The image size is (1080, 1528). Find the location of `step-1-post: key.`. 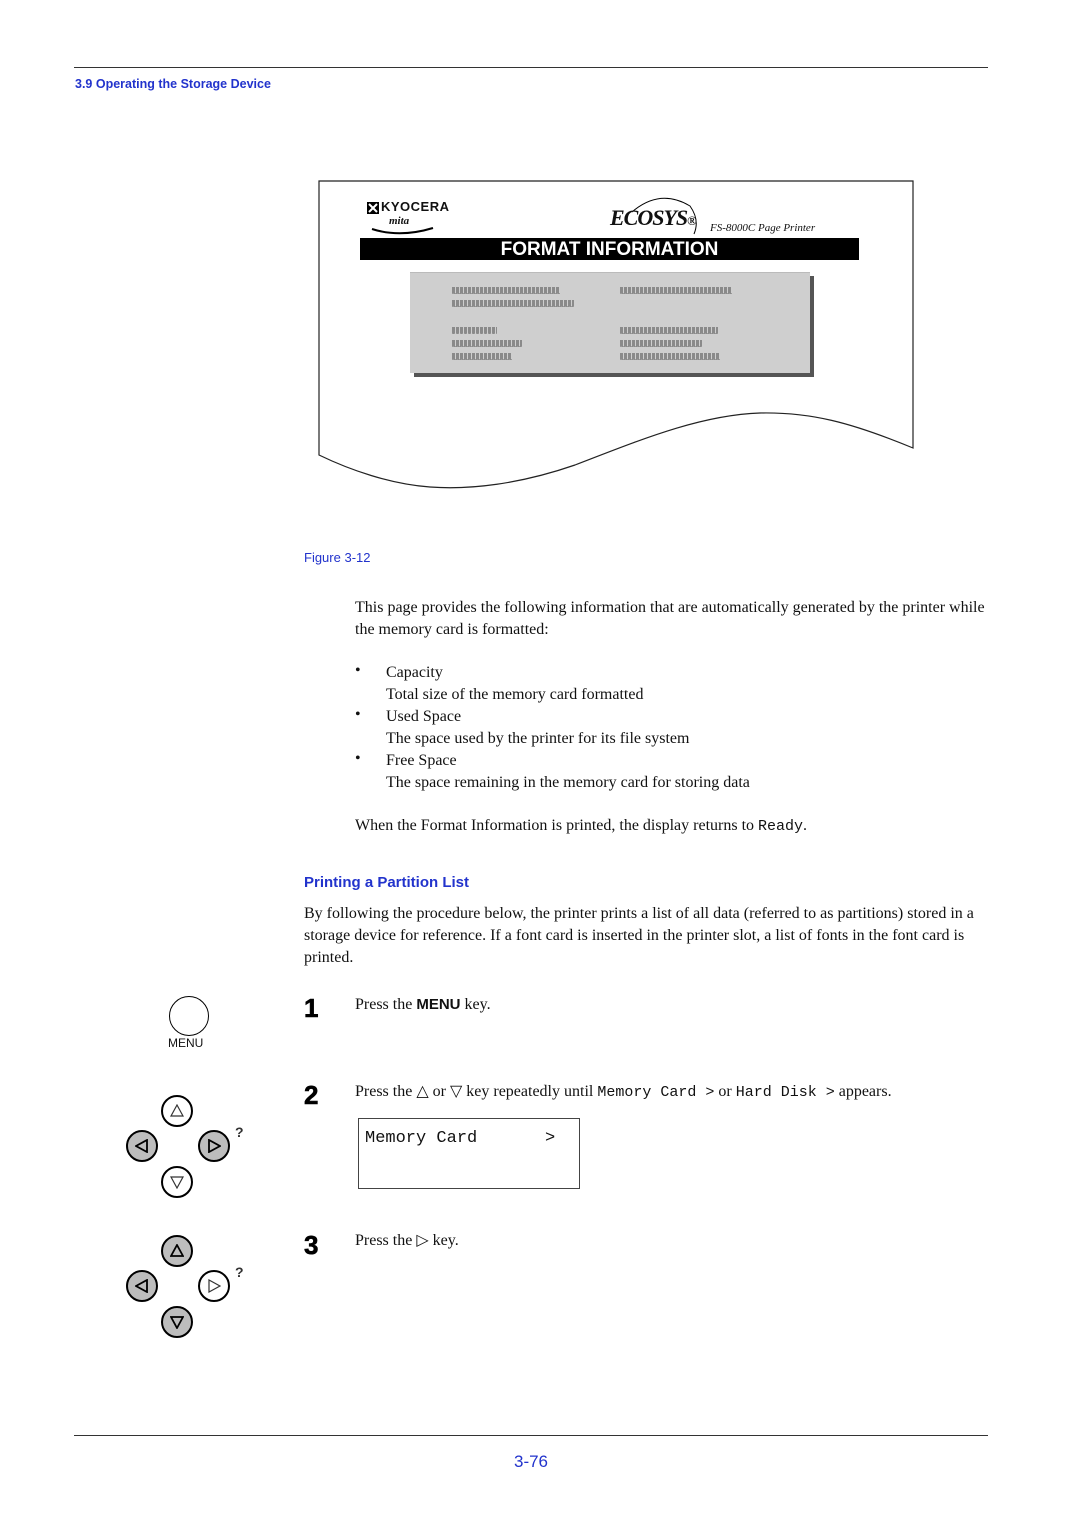

step-1-post: key. is located at coordinates (475, 1004).